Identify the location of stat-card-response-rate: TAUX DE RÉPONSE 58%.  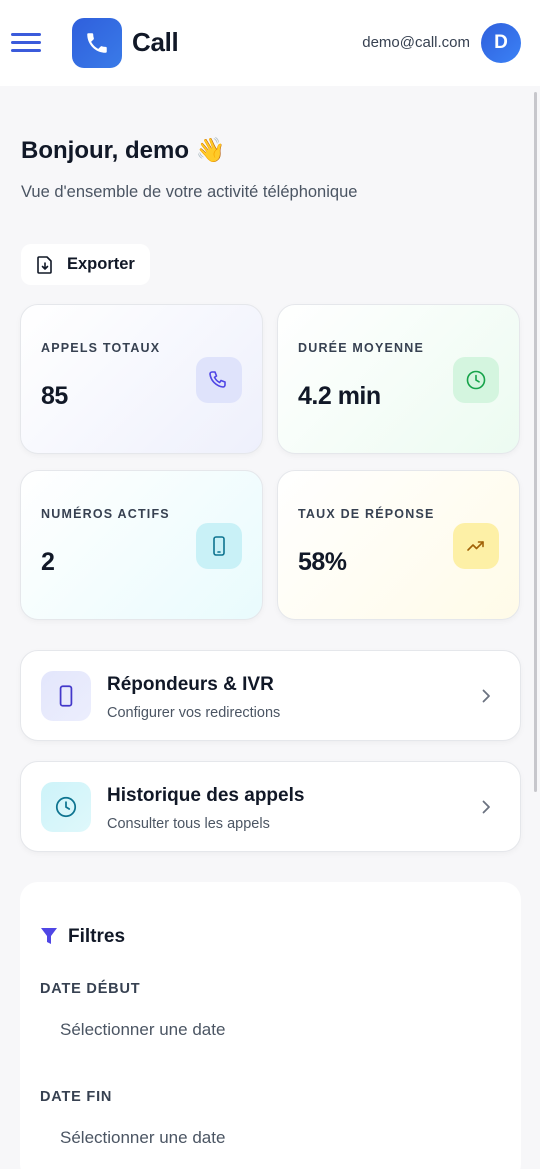
(398, 545).